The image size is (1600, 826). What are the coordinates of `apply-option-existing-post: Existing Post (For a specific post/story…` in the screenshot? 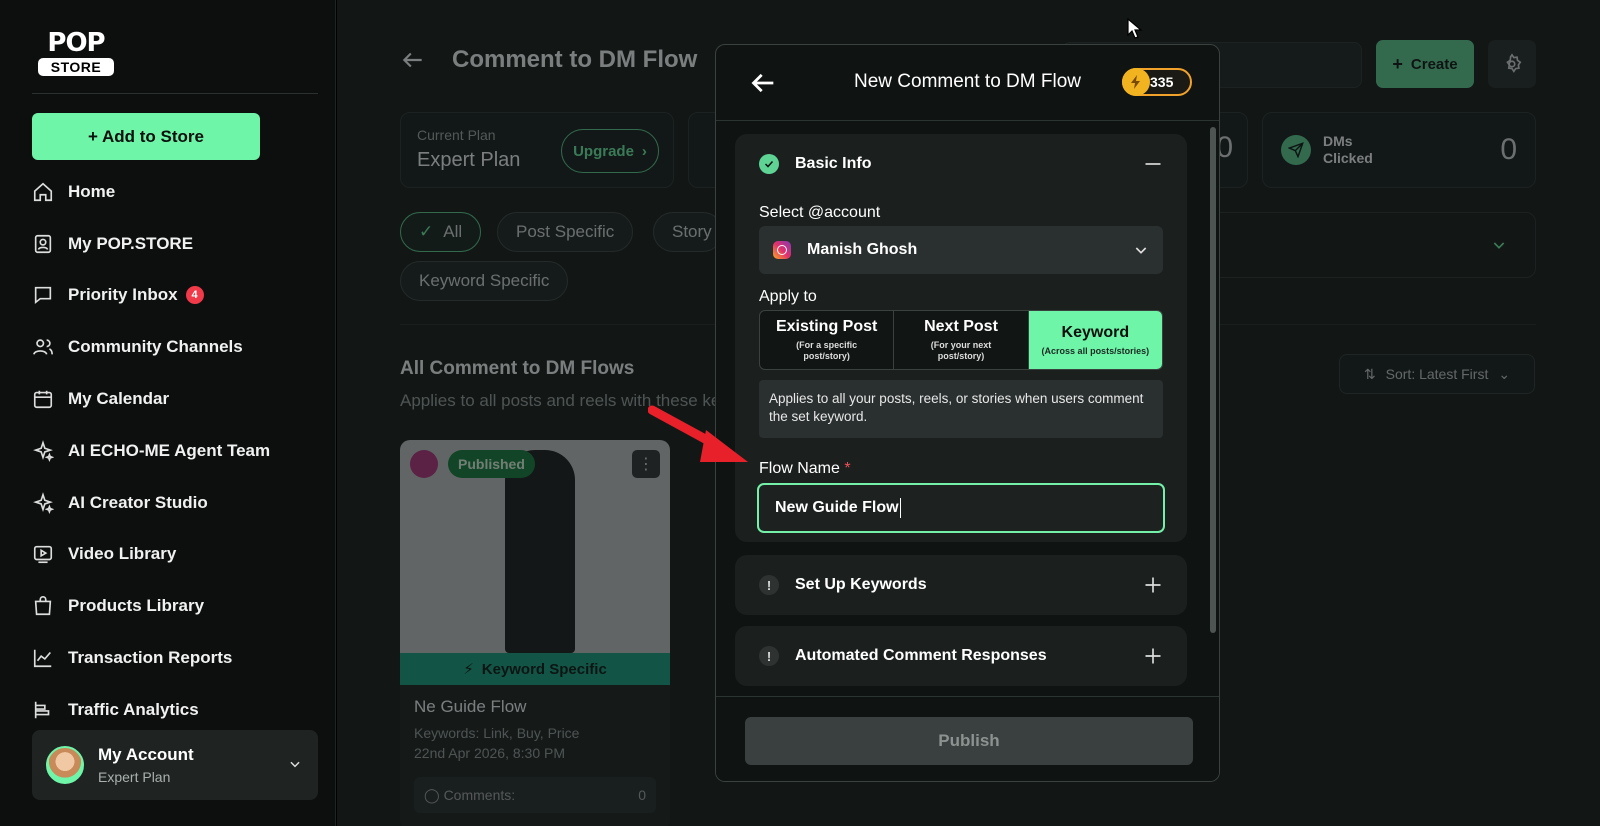 It's located at (827, 340).